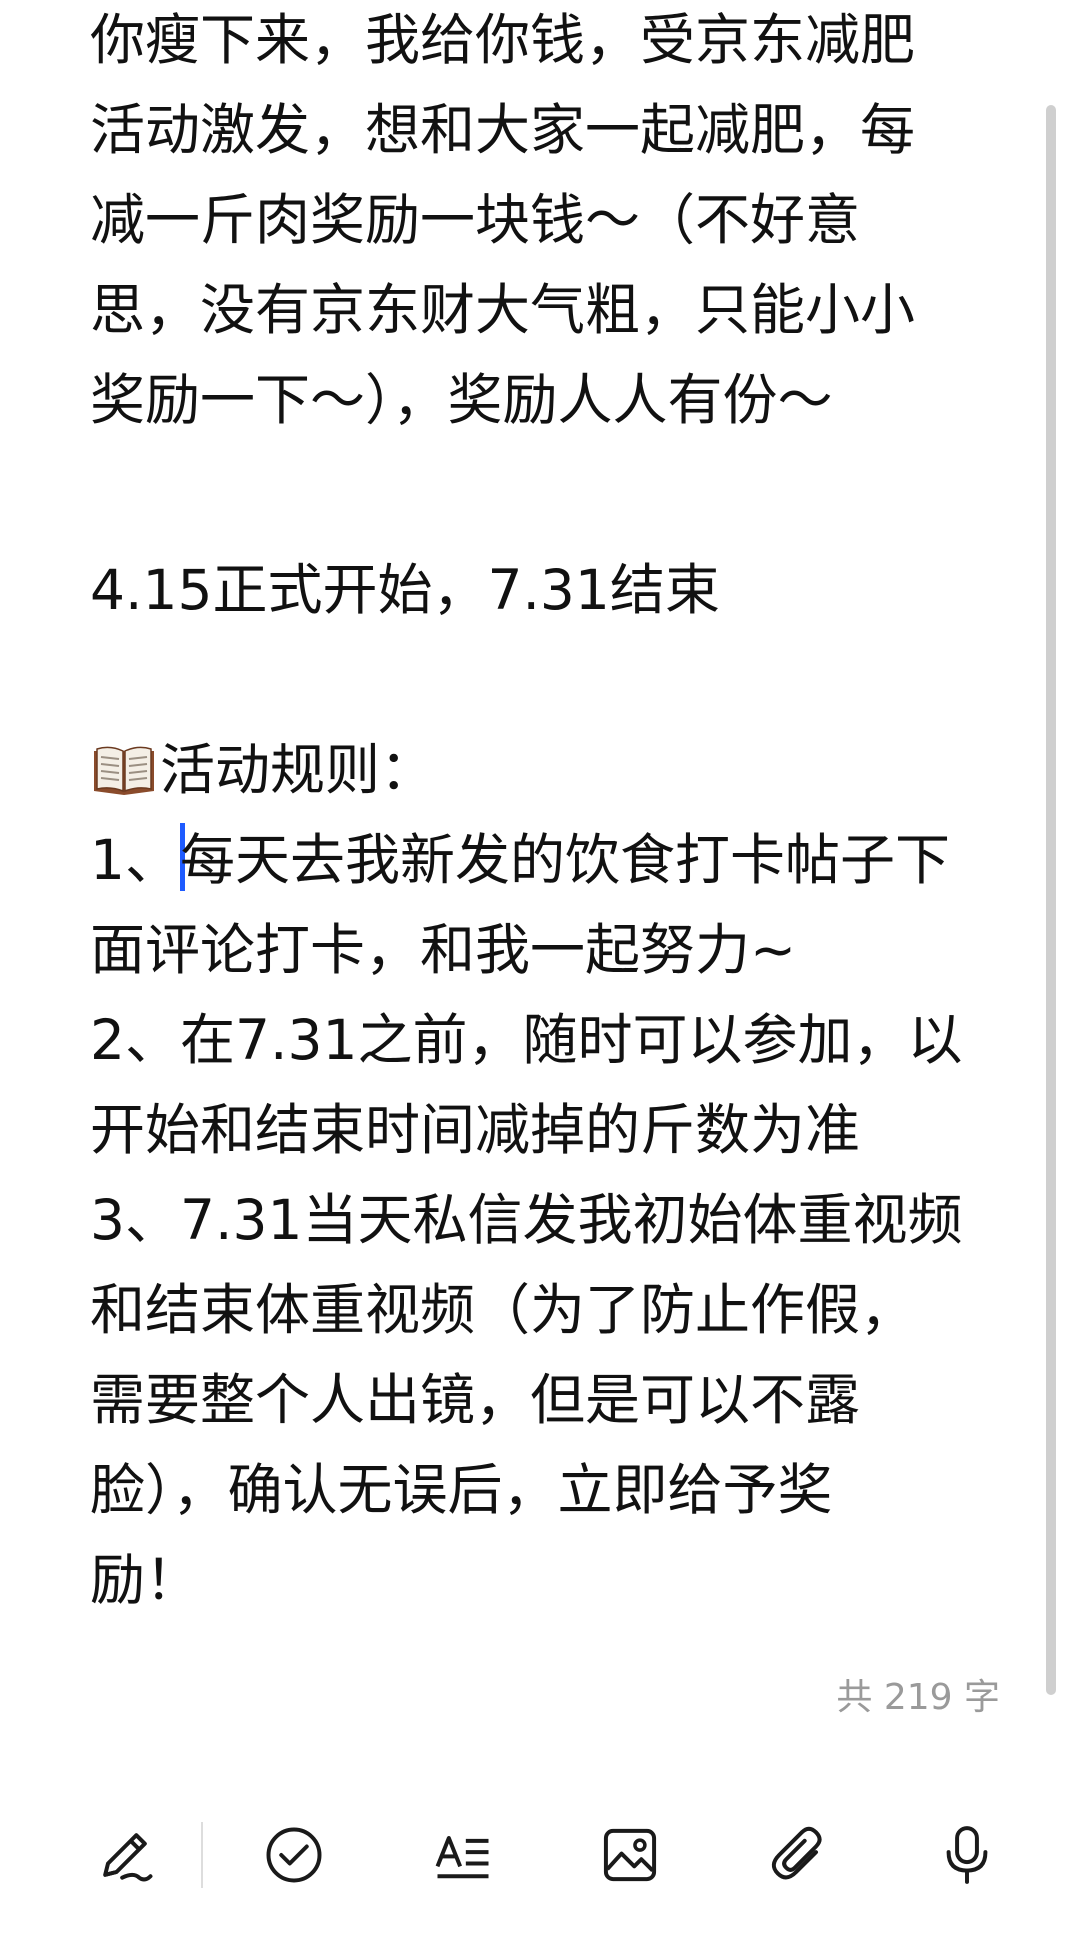 The width and height of the screenshot is (1080, 1935). Describe the element at coordinates (503, 130) in the screenshot. I see `text-line: 活动激发，想和大家一起减肥，每` at that location.